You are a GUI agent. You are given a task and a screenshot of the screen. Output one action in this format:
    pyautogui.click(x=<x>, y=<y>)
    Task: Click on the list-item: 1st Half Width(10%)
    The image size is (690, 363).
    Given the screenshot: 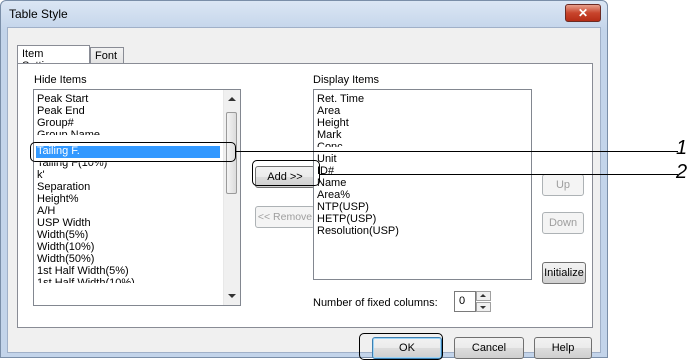 What is the action you would take?
    pyautogui.click(x=86, y=280)
    